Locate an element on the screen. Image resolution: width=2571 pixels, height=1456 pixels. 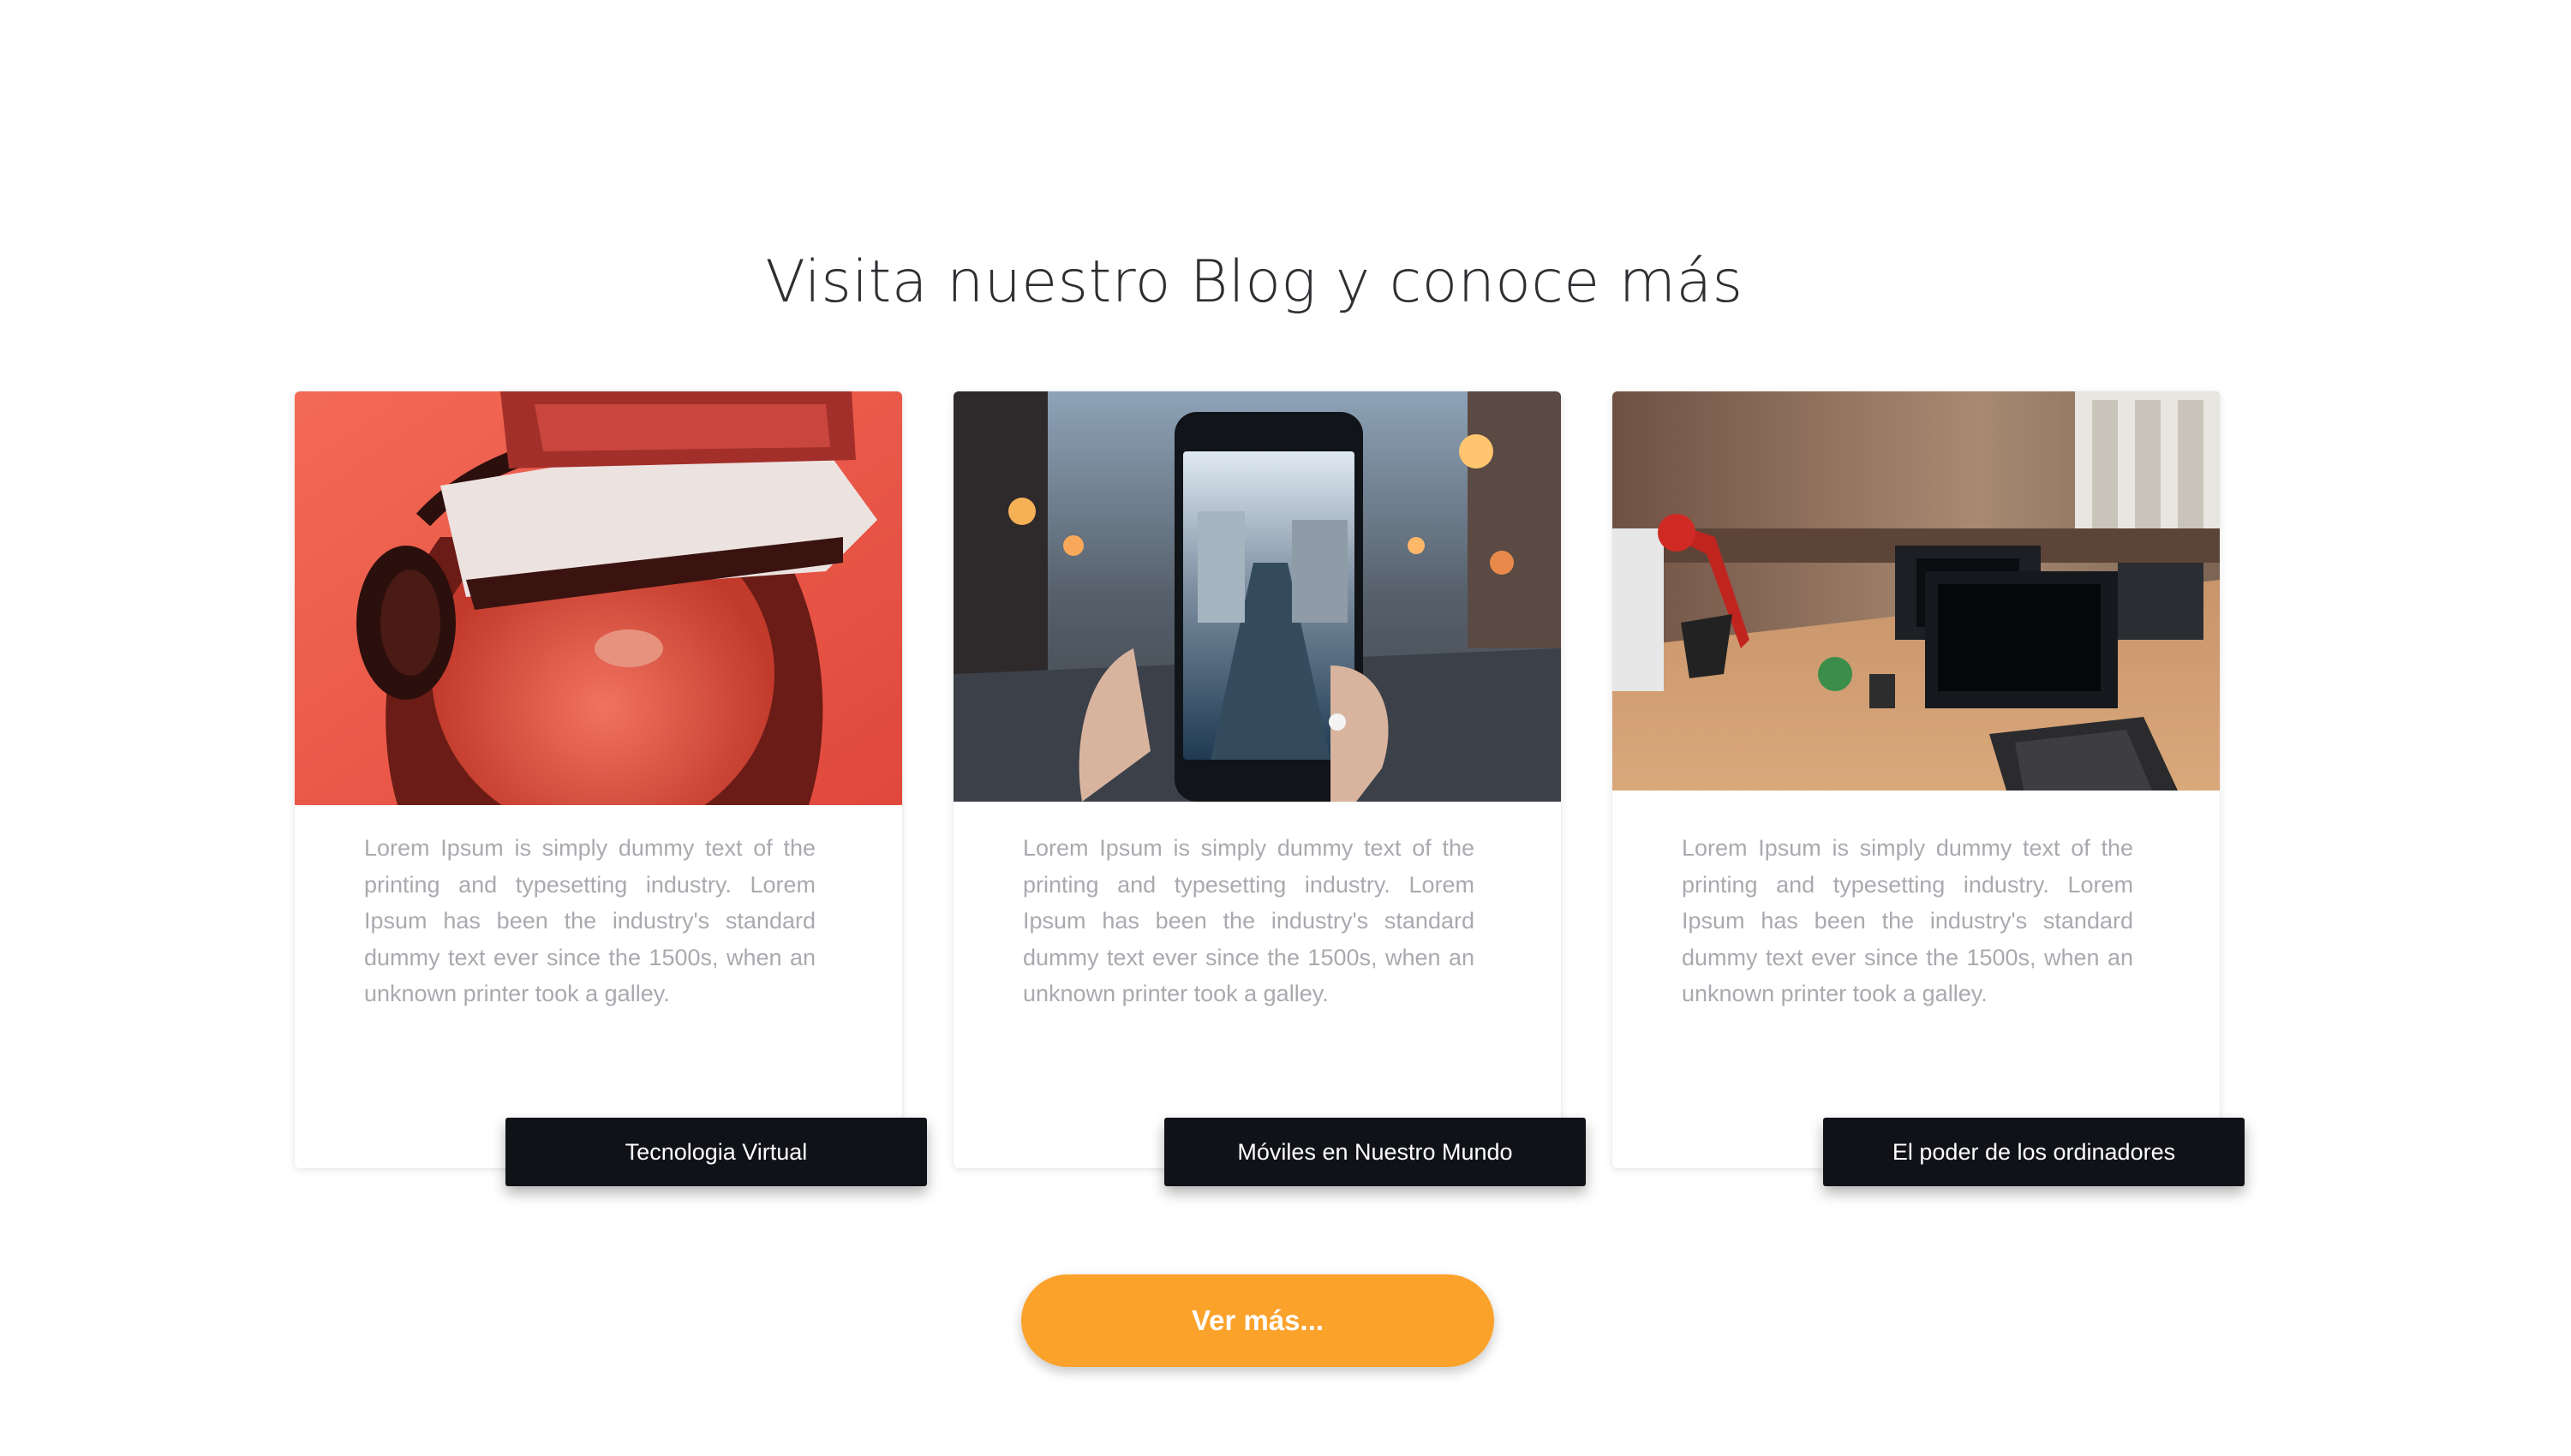
smartphone-street-image is located at coordinates (1257, 596).